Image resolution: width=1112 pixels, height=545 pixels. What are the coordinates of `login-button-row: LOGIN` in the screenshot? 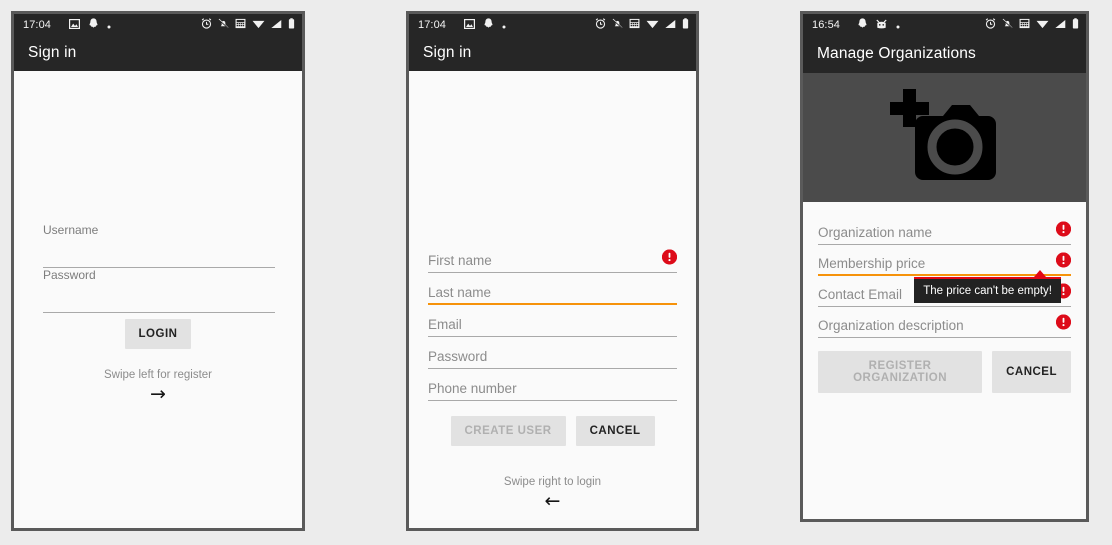 It's located at (158, 334).